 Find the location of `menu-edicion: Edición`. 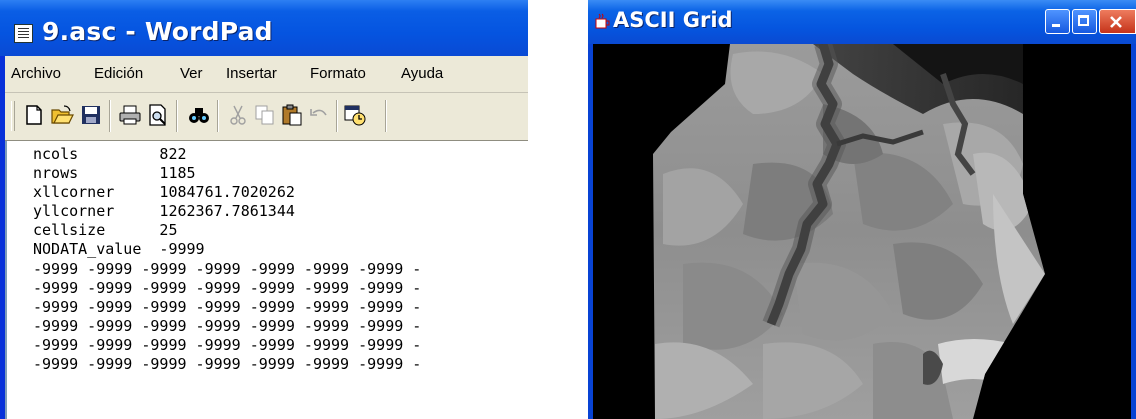

menu-edicion: Edición is located at coordinates (118, 73).